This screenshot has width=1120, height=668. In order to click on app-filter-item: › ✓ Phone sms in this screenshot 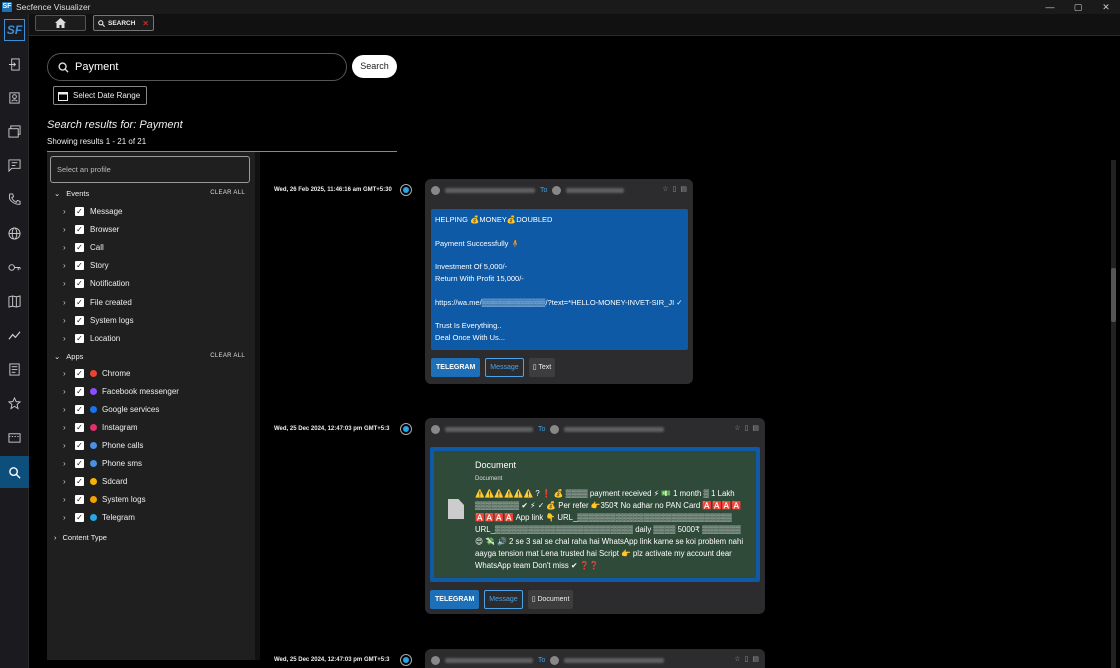, I will do `click(102, 464)`.